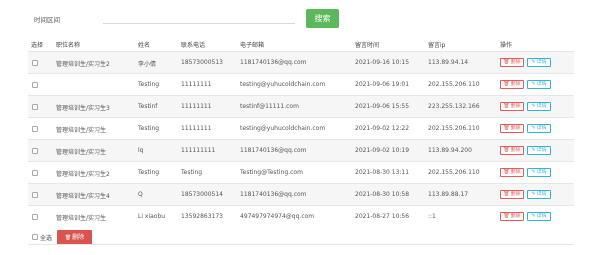 The image size is (593, 255). I want to click on header-time: 留言时间, so click(367, 45).